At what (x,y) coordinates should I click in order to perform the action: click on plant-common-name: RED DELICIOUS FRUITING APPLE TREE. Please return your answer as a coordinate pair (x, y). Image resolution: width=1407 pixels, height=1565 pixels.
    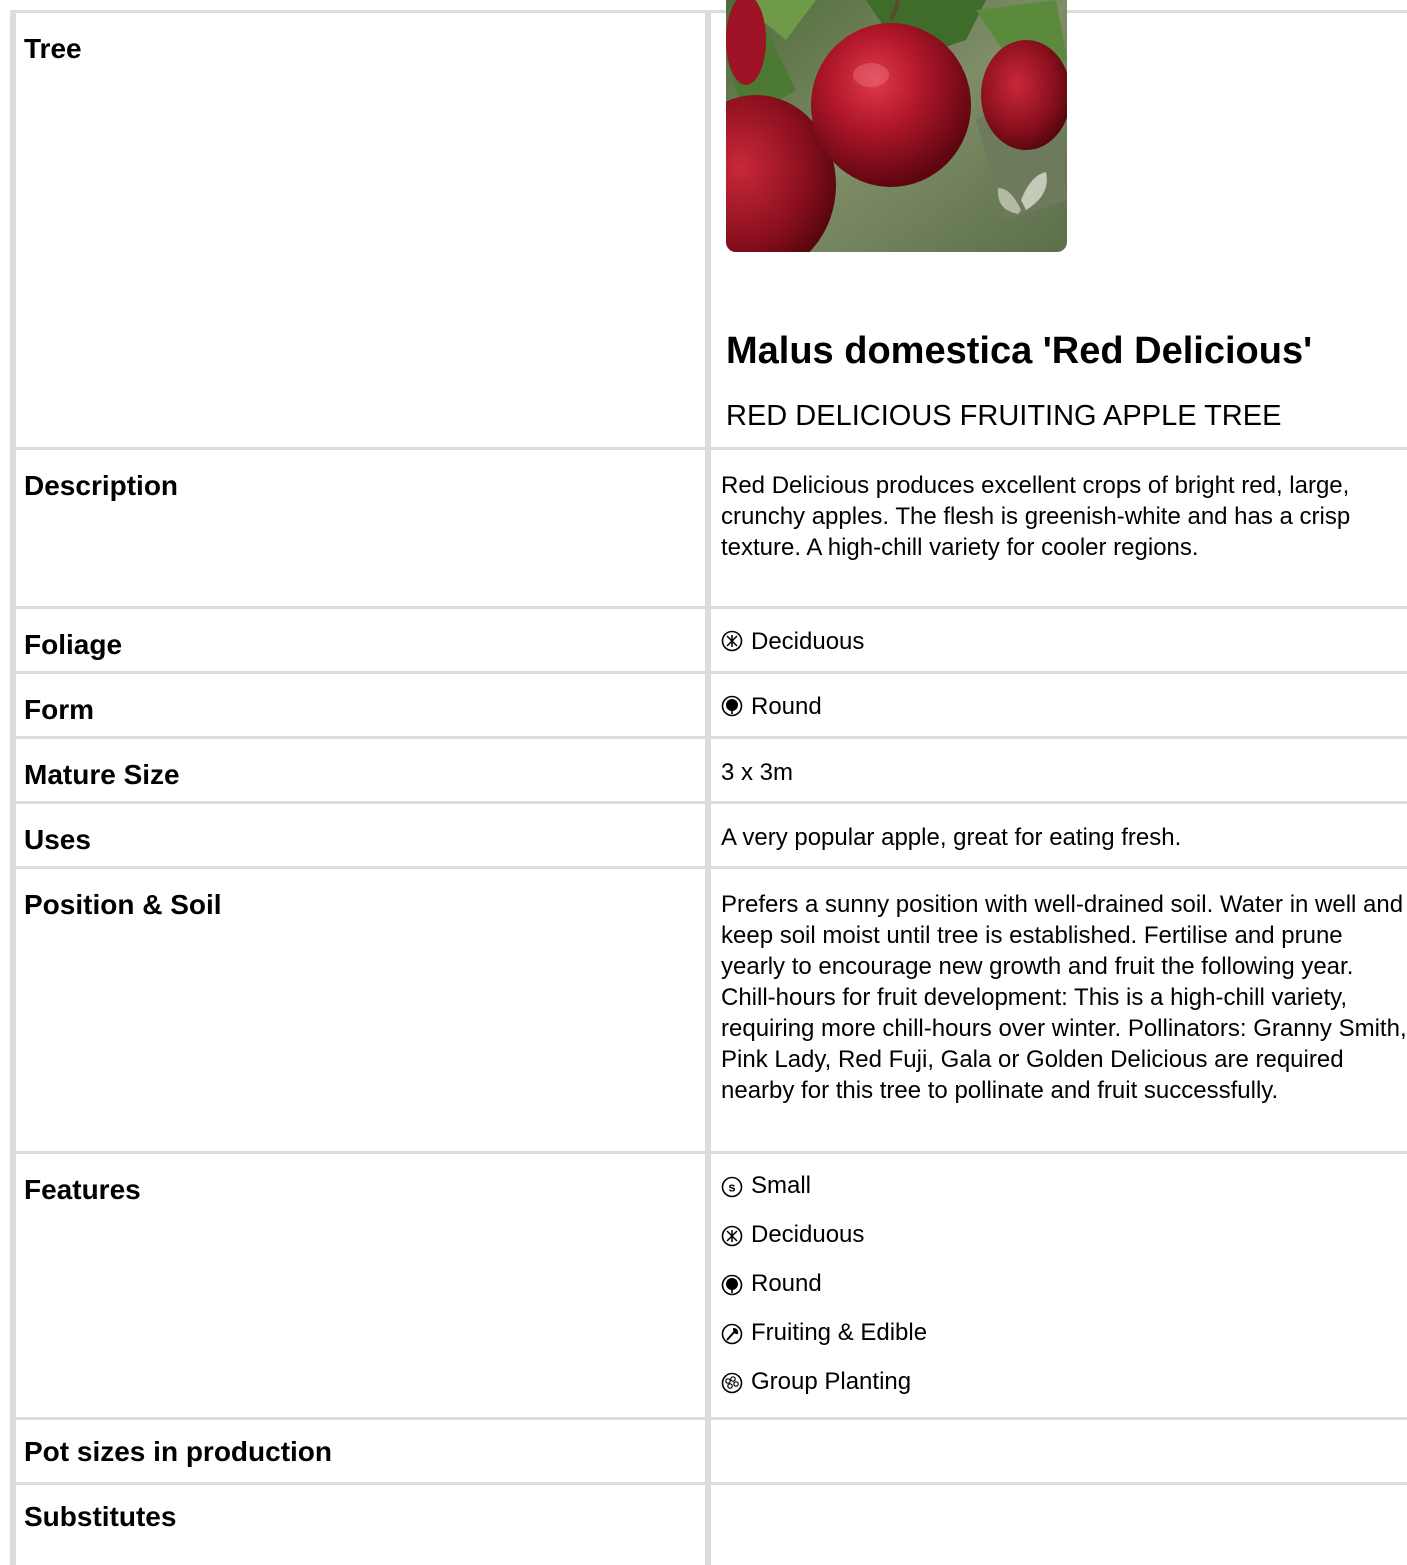
    Looking at the image, I should click on (1004, 416).